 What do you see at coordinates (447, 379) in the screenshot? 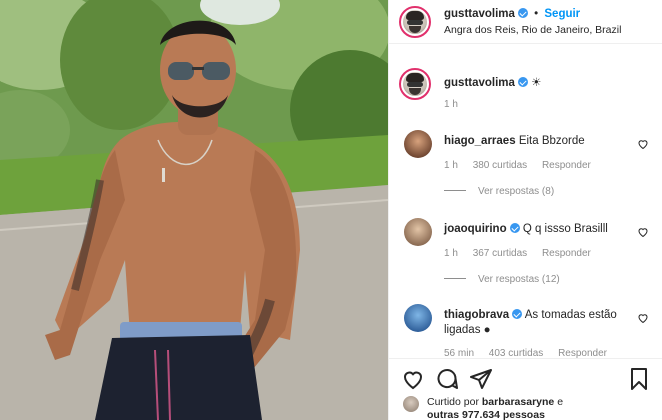
I see `comment-icon` at bounding box center [447, 379].